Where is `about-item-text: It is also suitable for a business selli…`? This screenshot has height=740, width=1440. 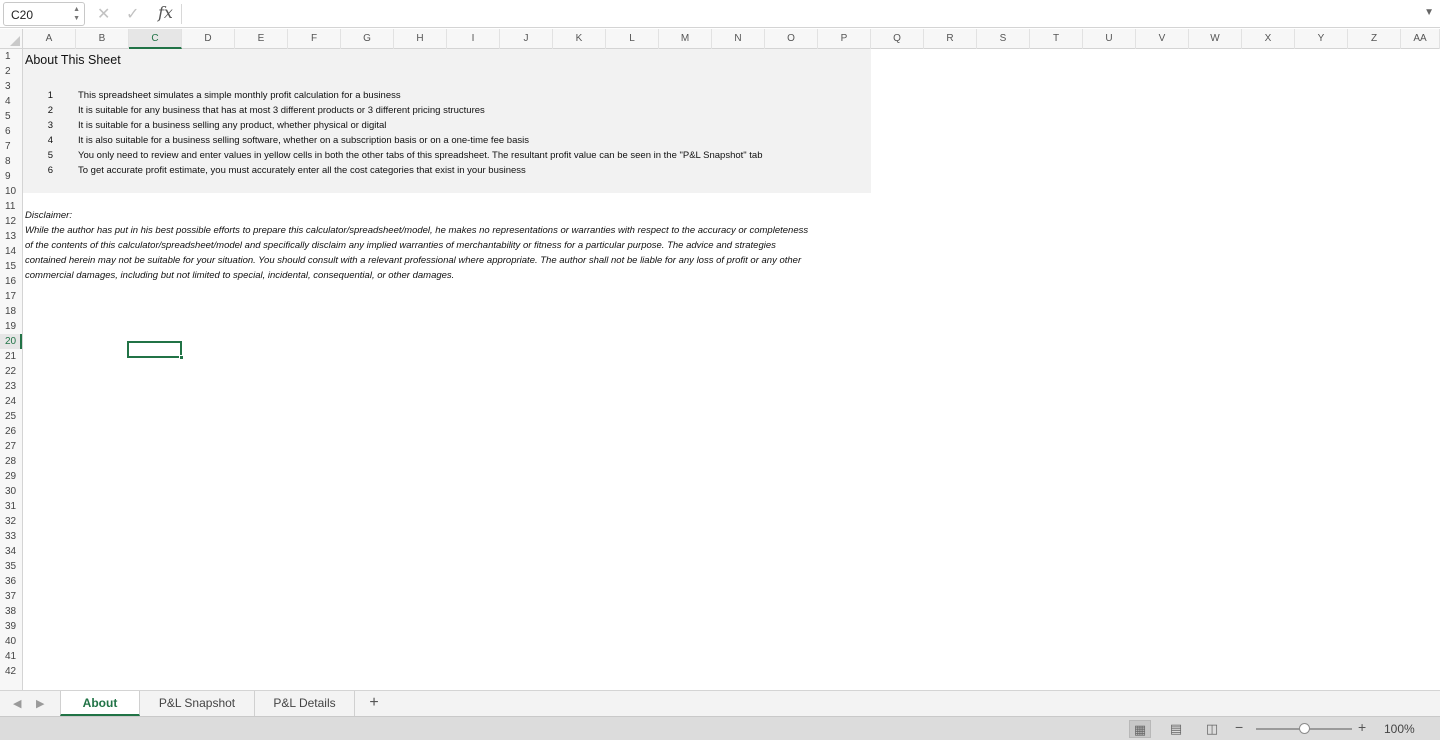
about-item-text: It is also suitable for a business selli… is located at coordinates (303, 140).